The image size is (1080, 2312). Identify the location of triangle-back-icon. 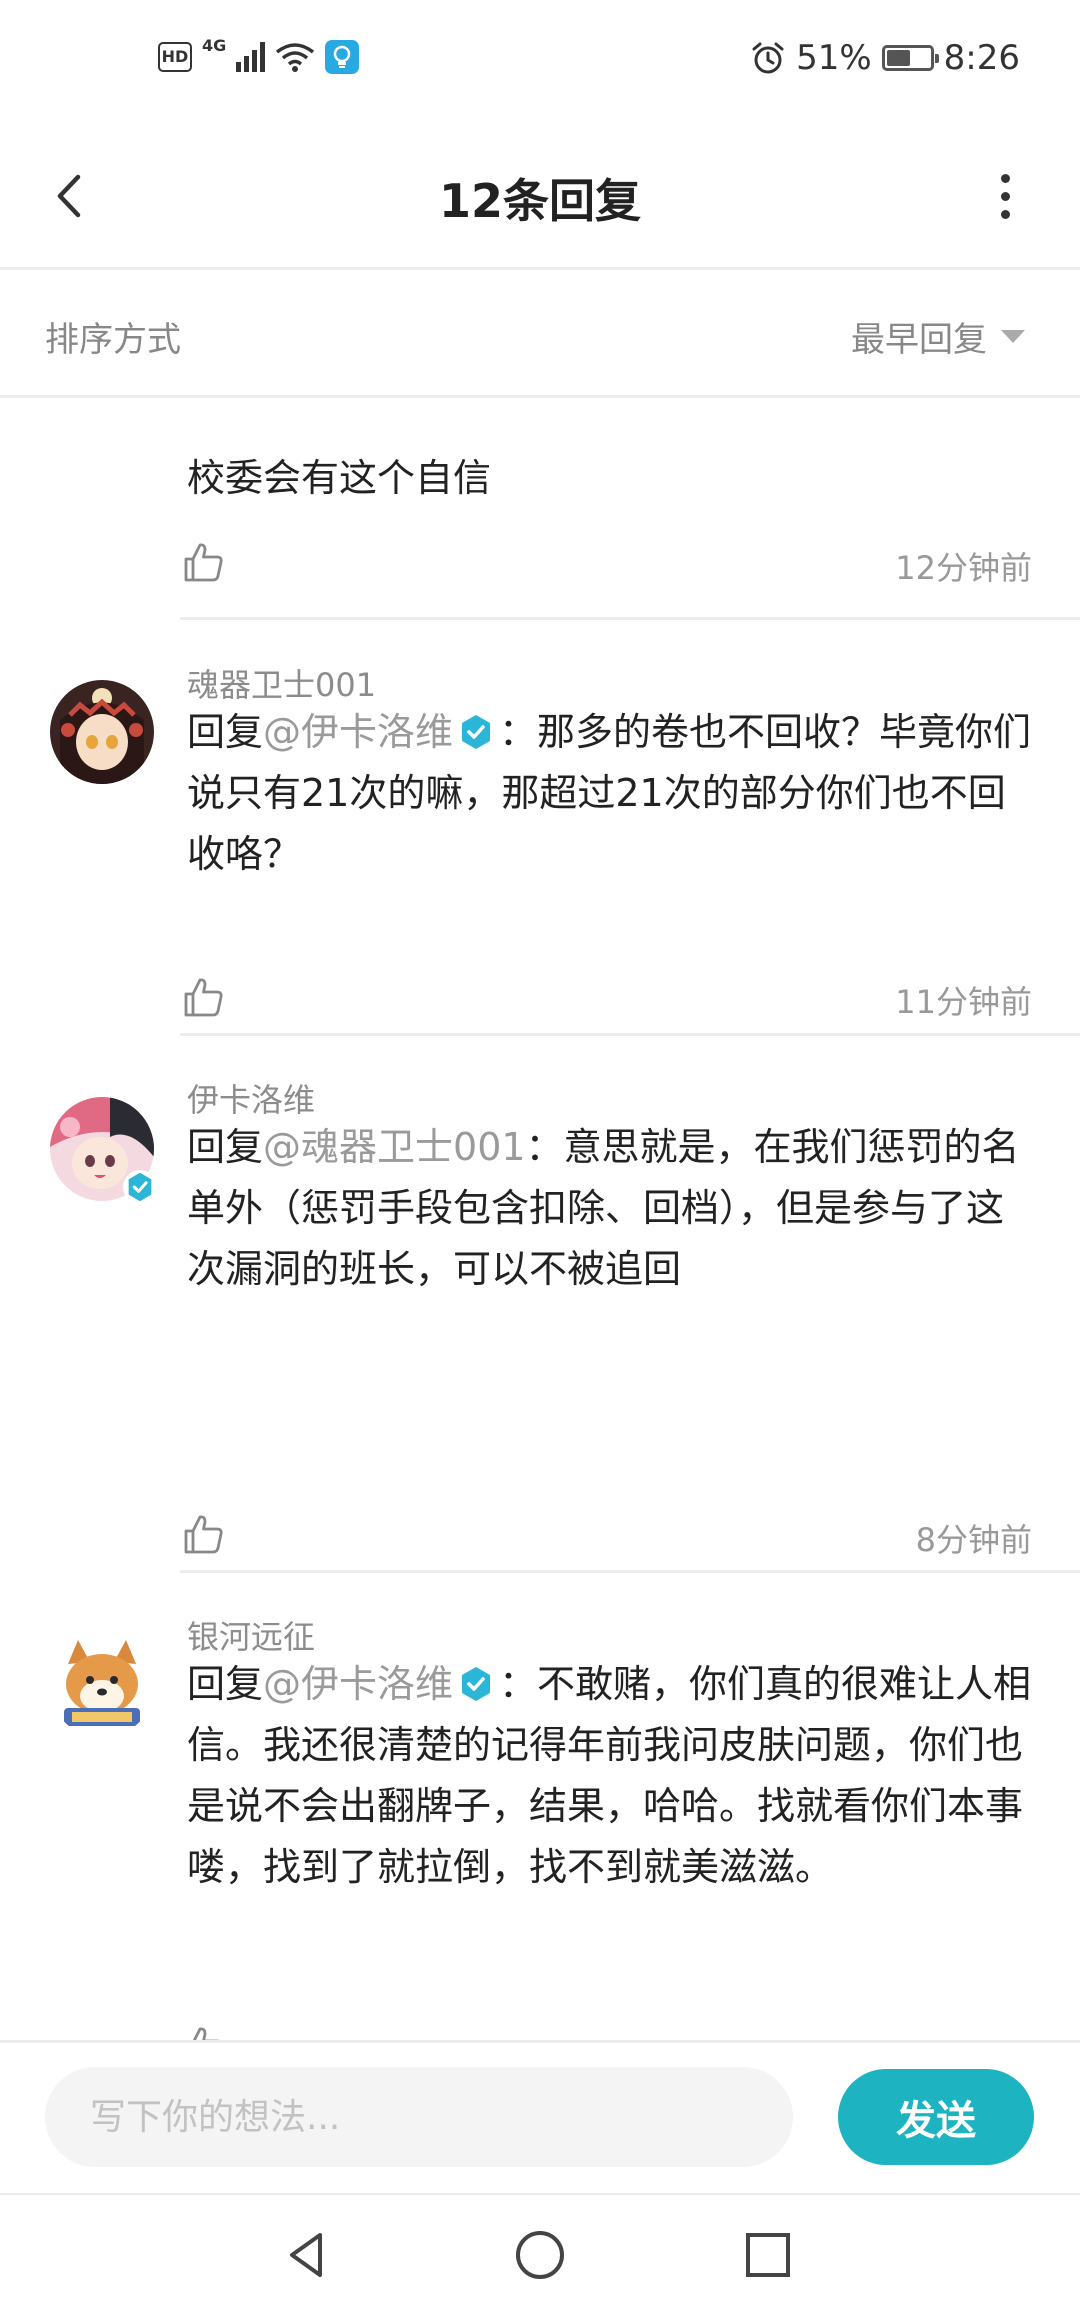
(306, 2255).